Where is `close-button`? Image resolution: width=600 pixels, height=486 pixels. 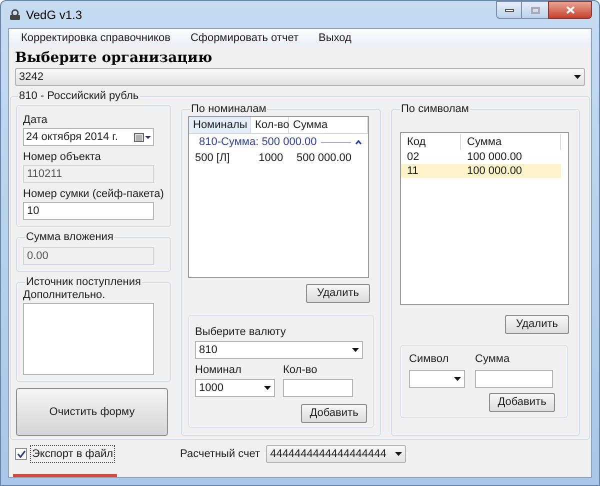
close-button is located at coordinates (570, 10).